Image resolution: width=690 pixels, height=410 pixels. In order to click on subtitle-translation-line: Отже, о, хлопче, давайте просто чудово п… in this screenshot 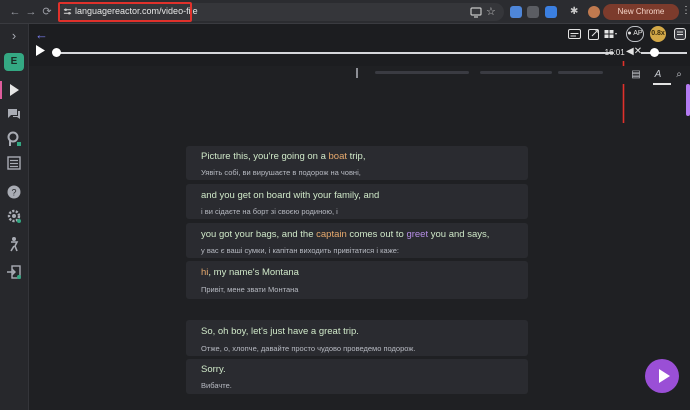, I will do `click(308, 348)`.